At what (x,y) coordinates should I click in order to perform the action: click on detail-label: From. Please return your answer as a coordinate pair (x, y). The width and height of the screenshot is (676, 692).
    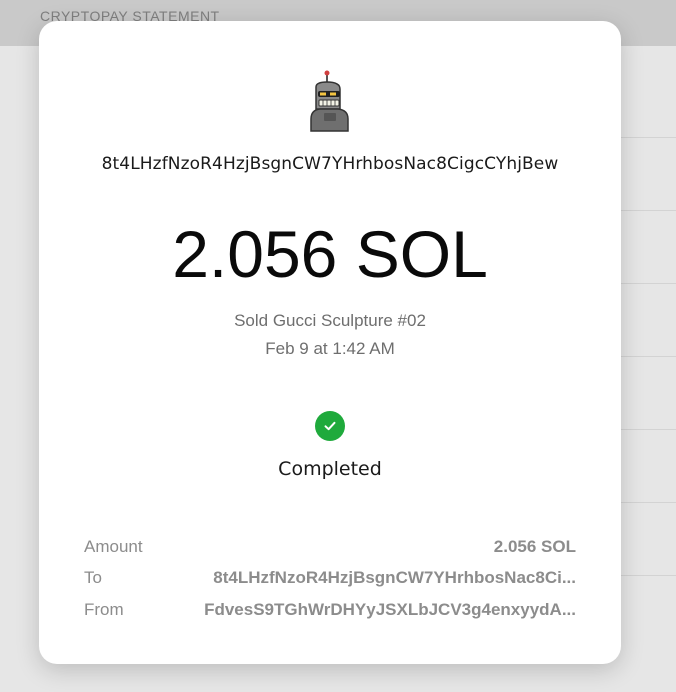
    Looking at the image, I should click on (104, 609).